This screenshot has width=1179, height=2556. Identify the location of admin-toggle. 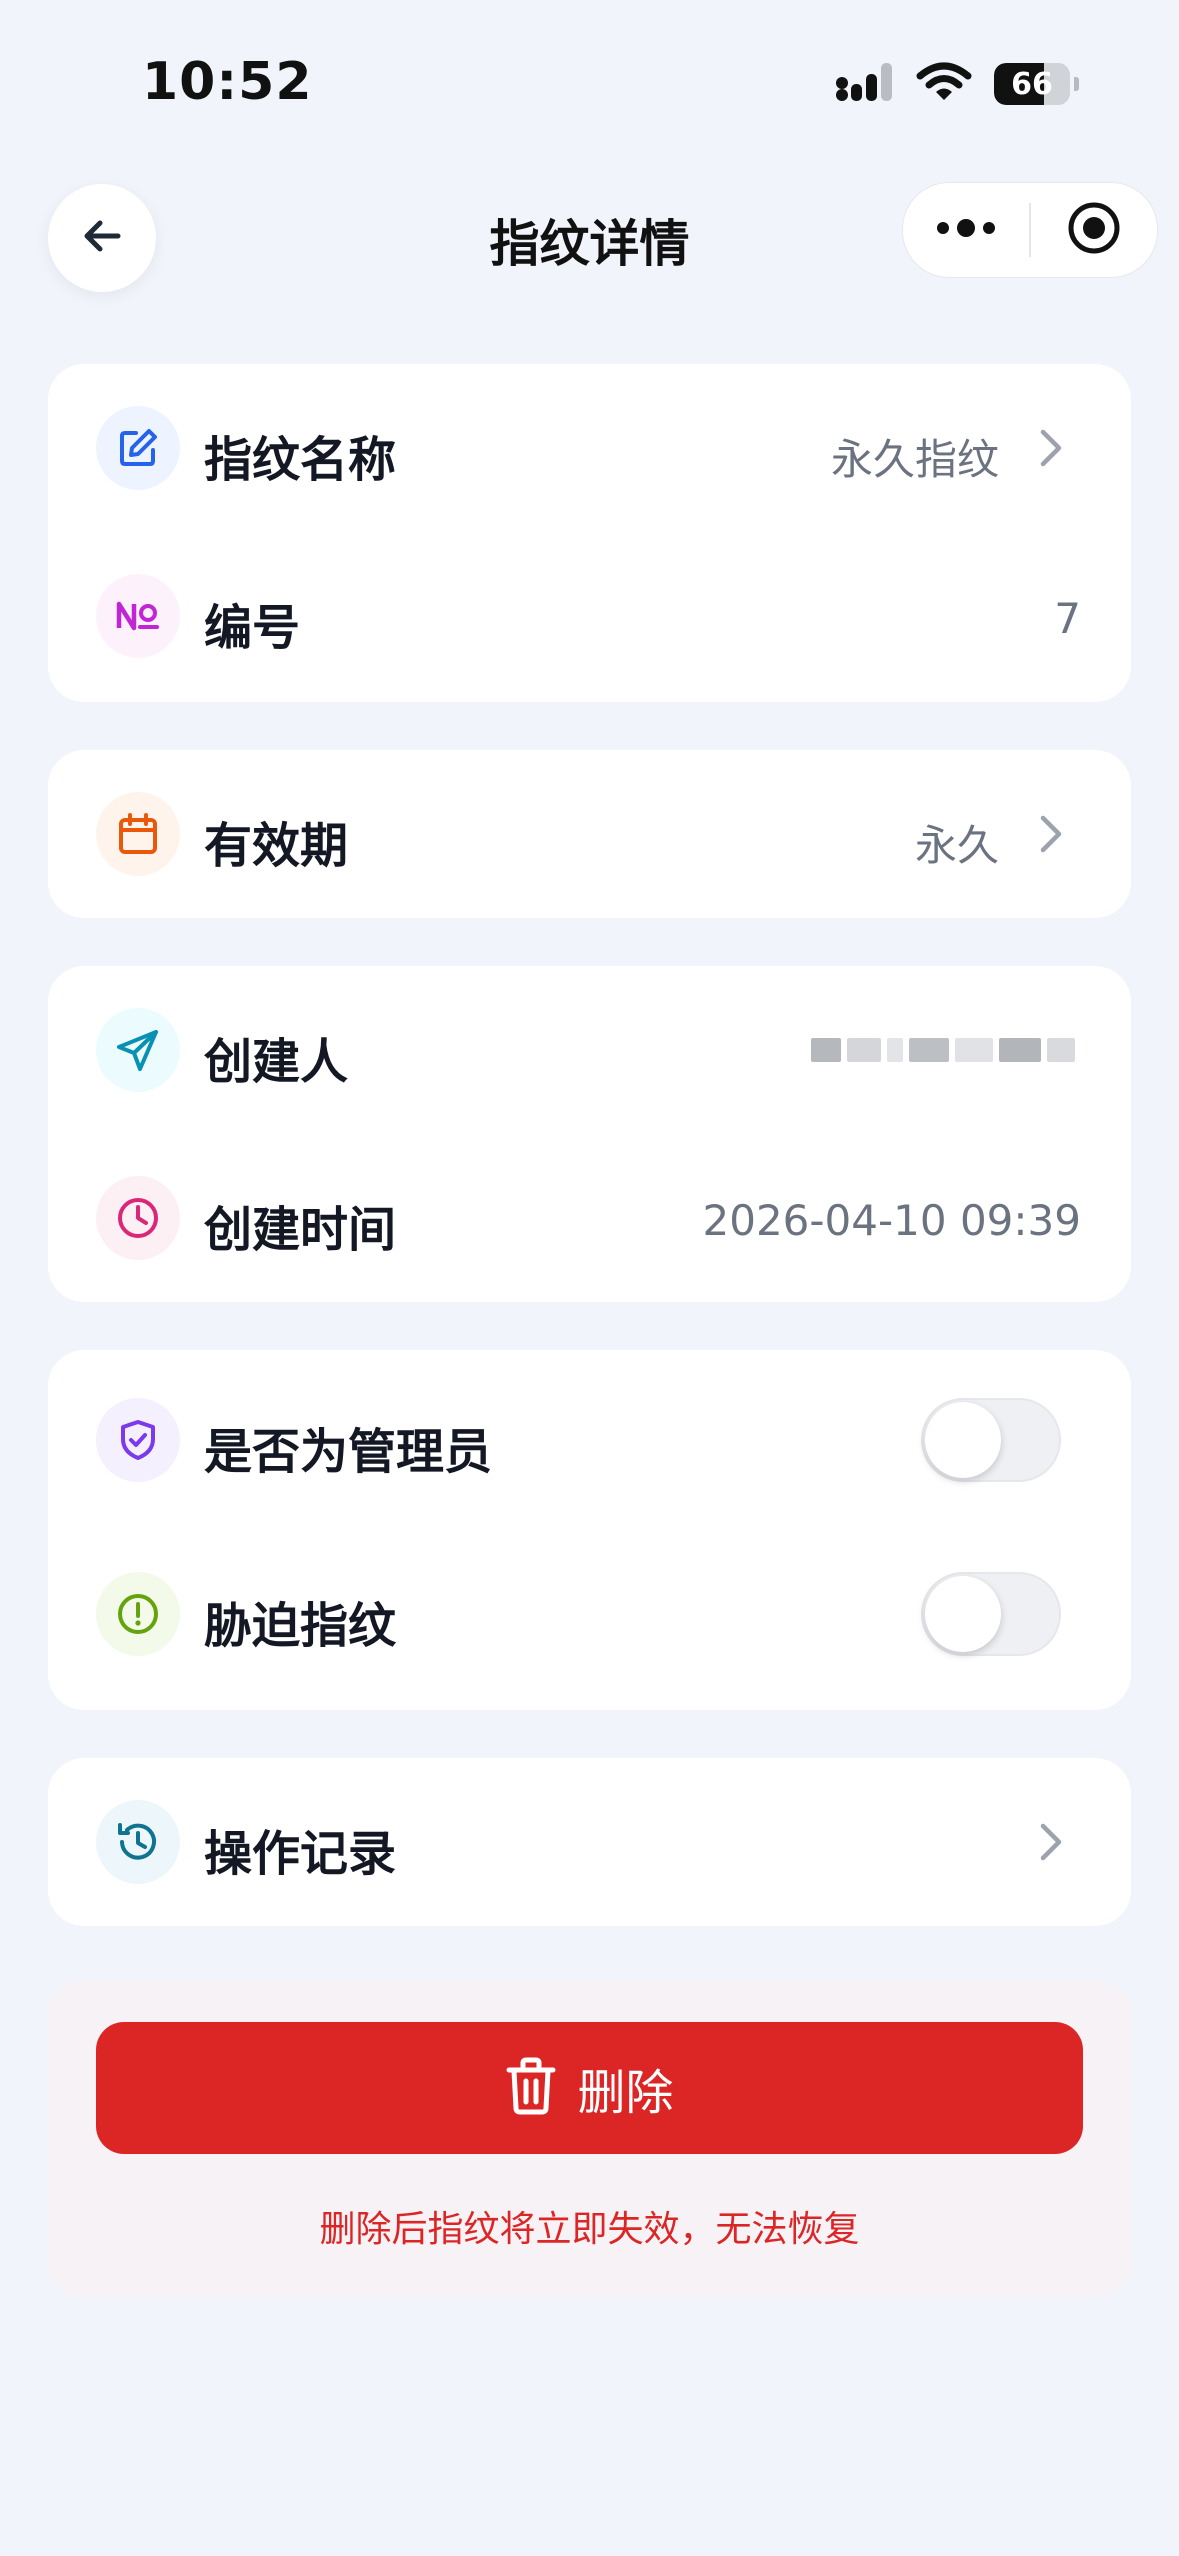
(991, 1440).